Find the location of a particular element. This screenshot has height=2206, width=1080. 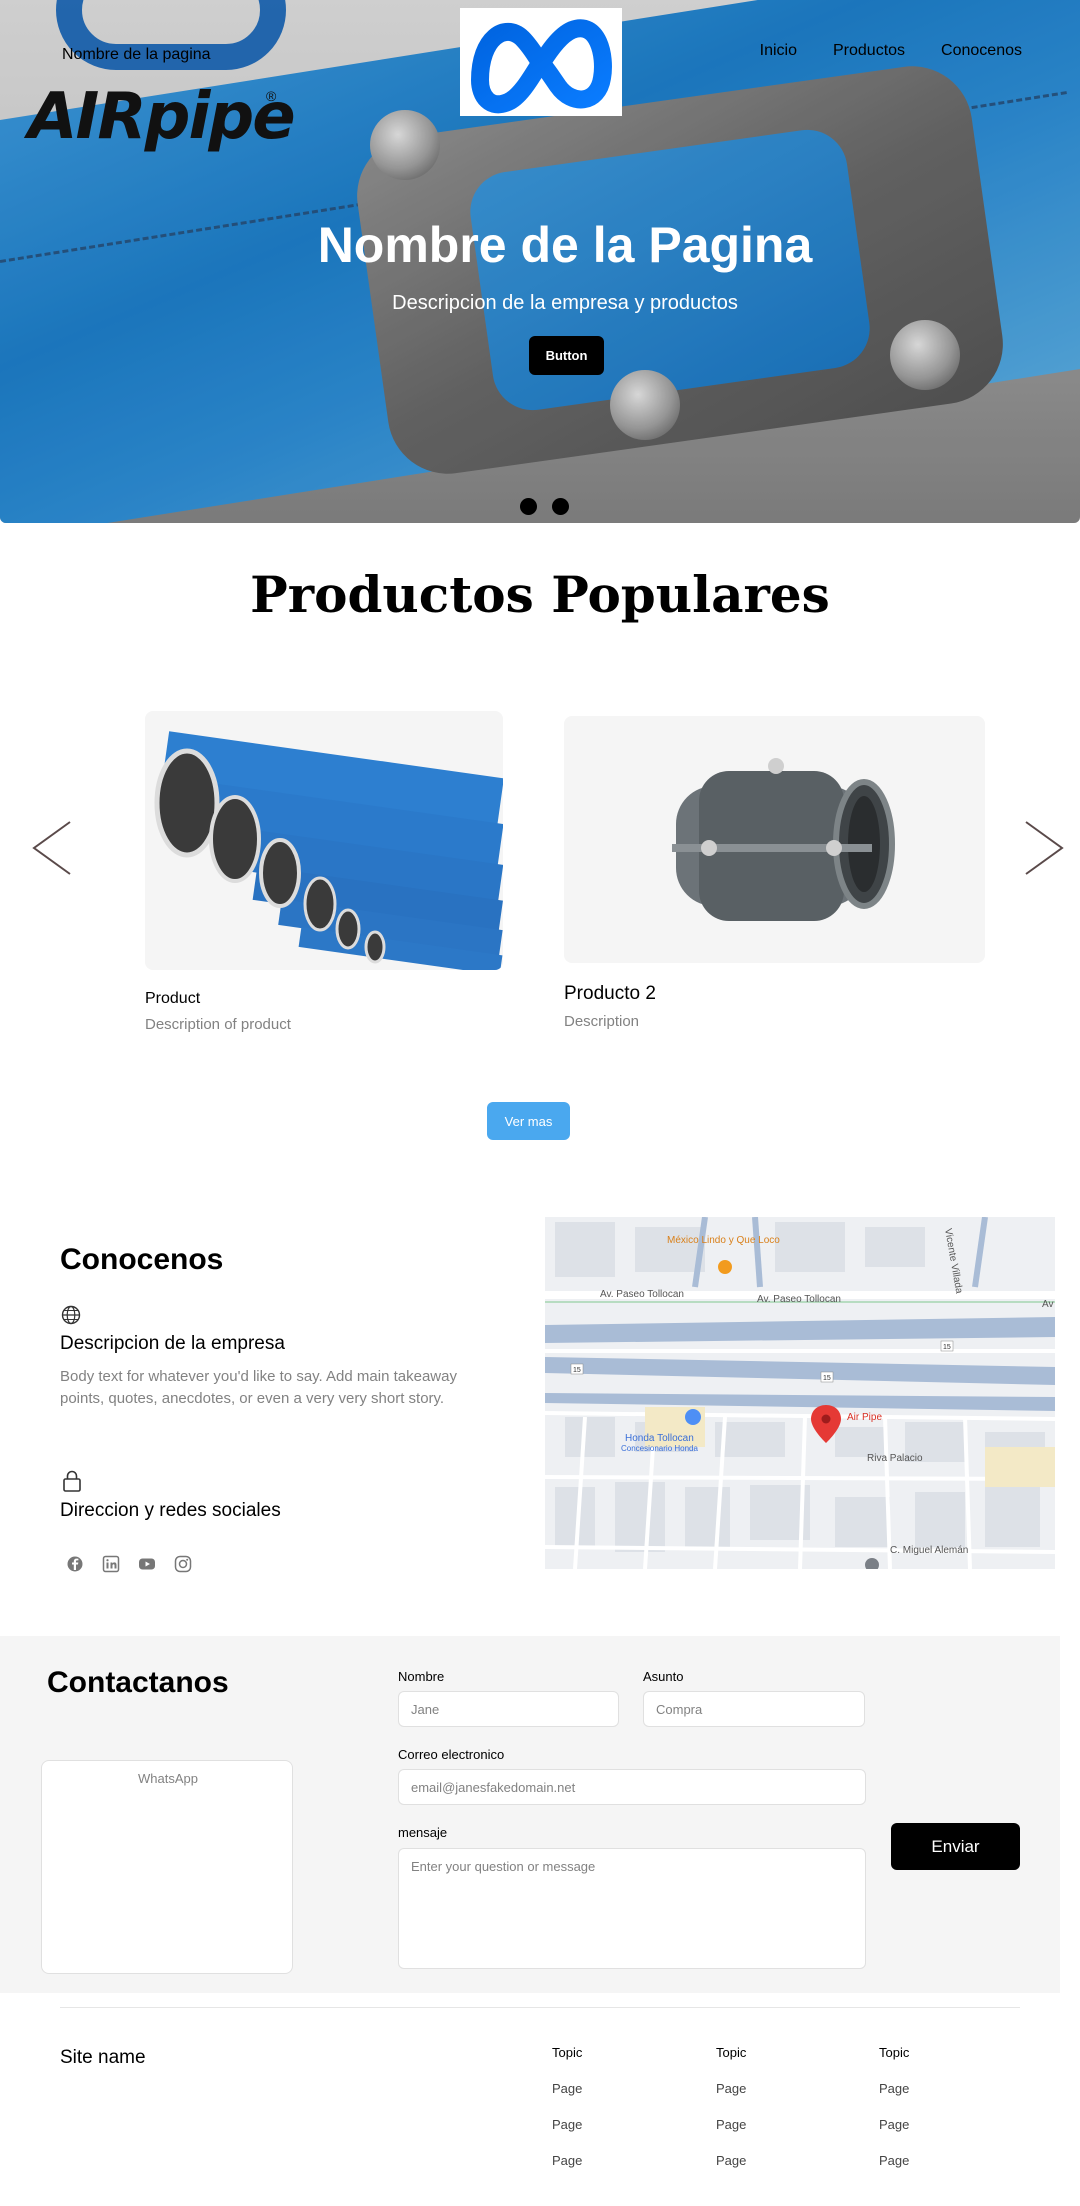

product-name: Product is located at coordinates (173, 998).